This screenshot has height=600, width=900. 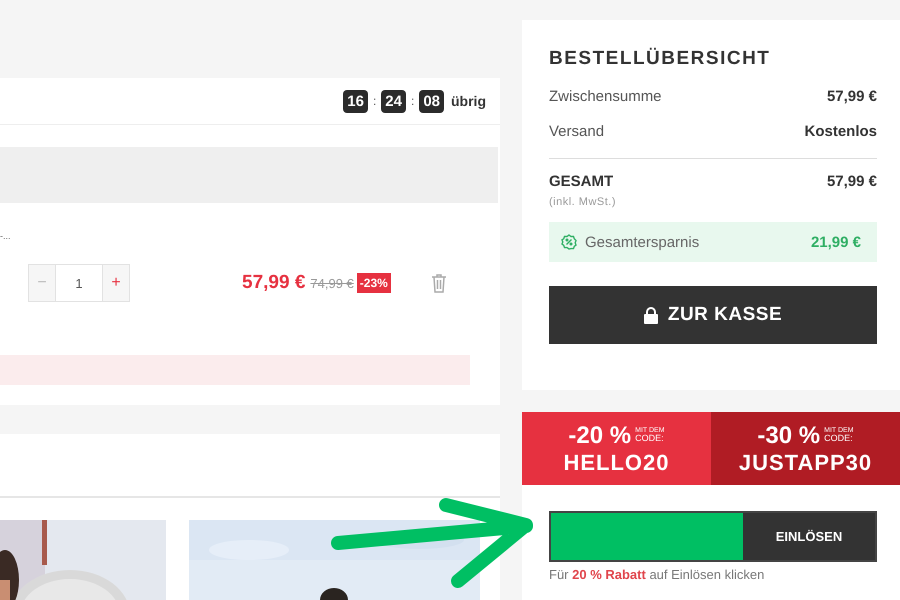 What do you see at coordinates (788, 436) in the screenshot?
I see `promo-percent: -30 %` at bounding box center [788, 436].